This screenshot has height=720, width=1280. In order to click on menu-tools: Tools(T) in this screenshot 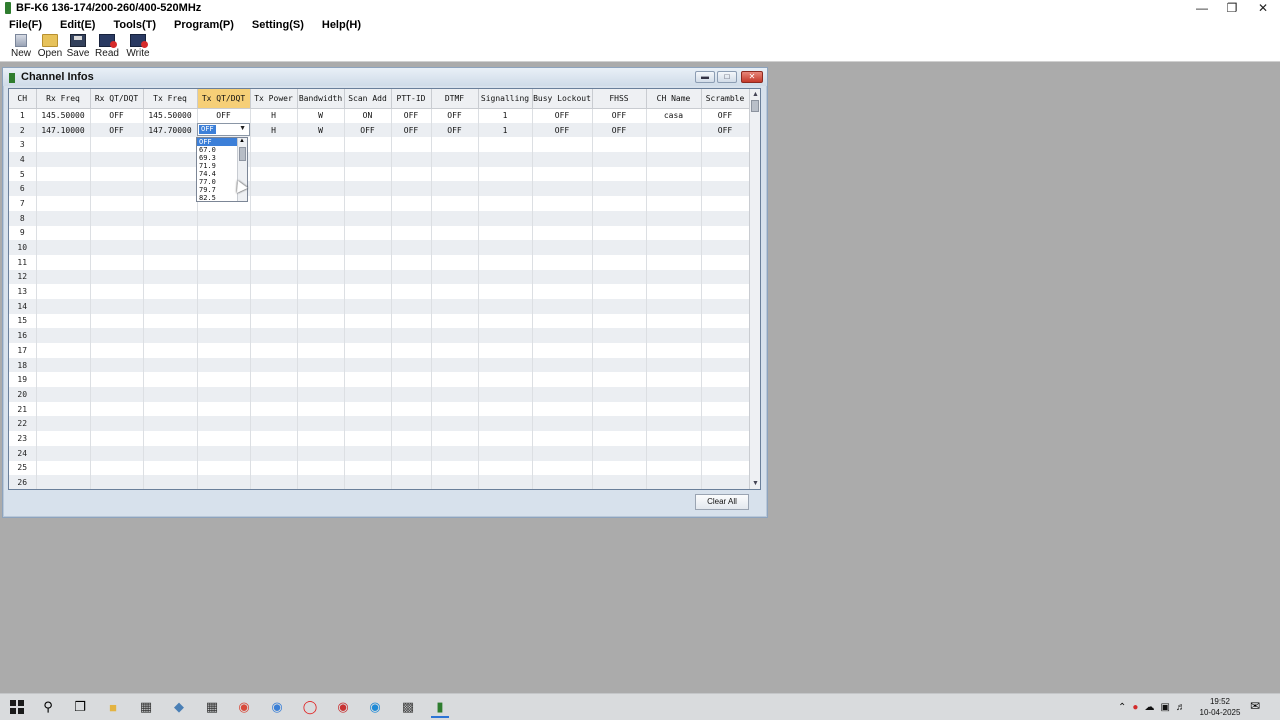, I will do `click(134, 25)`.